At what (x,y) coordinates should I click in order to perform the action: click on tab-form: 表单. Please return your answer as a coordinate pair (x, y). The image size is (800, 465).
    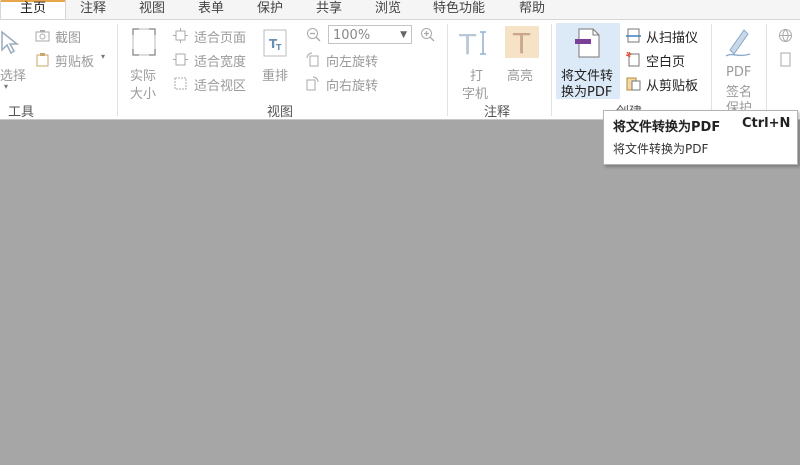
    Looking at the image, I should click on (211, 9).